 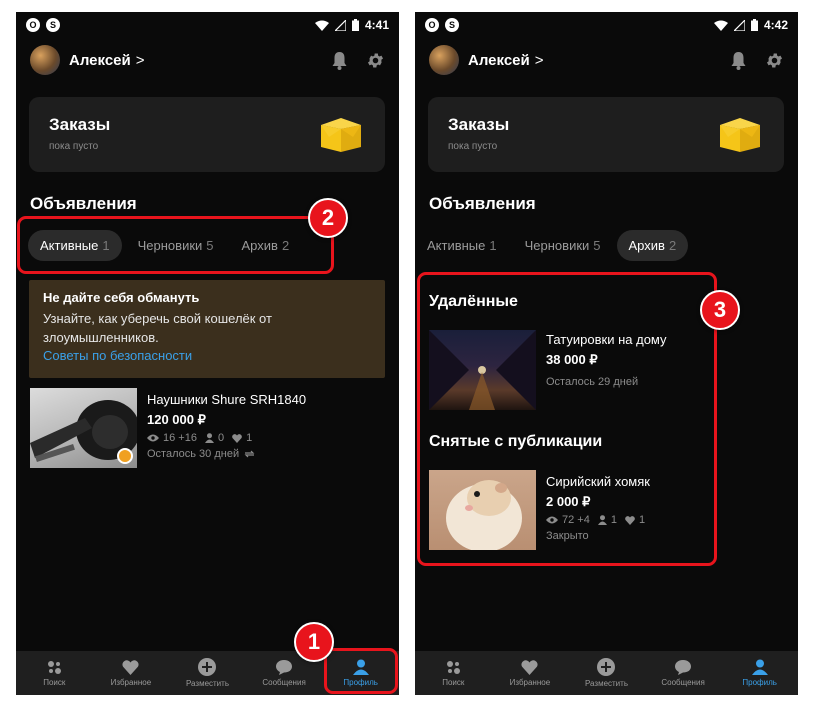 What do you see at coordinates (83, 428) in the screenshot?
I see `ad-thumbnail` at bounding box center [83, 428].